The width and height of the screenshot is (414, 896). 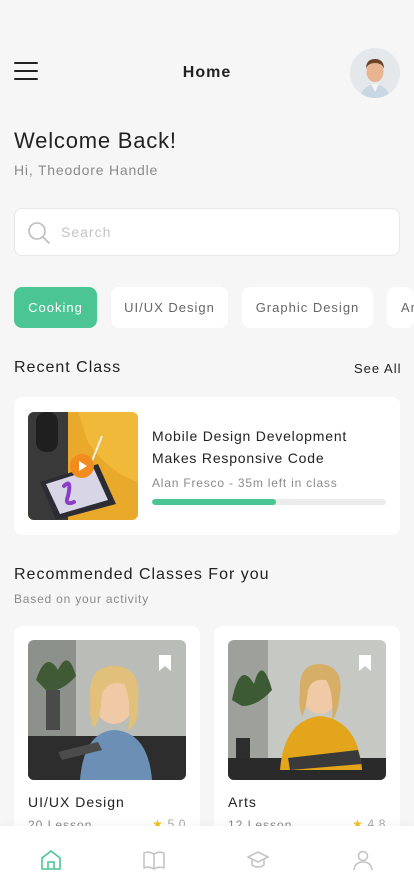 What do you see at coordinates (207, 861) in the screenshot?
I see `bottom-nav` at bounding box center [207, 861].